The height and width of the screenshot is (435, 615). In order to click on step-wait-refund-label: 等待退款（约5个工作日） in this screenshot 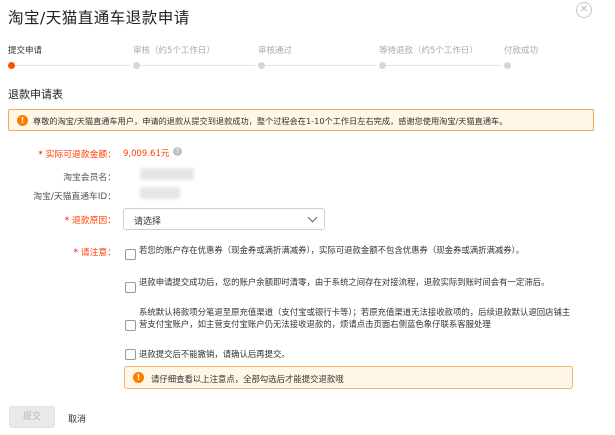, I will do `click(428, 51)`.